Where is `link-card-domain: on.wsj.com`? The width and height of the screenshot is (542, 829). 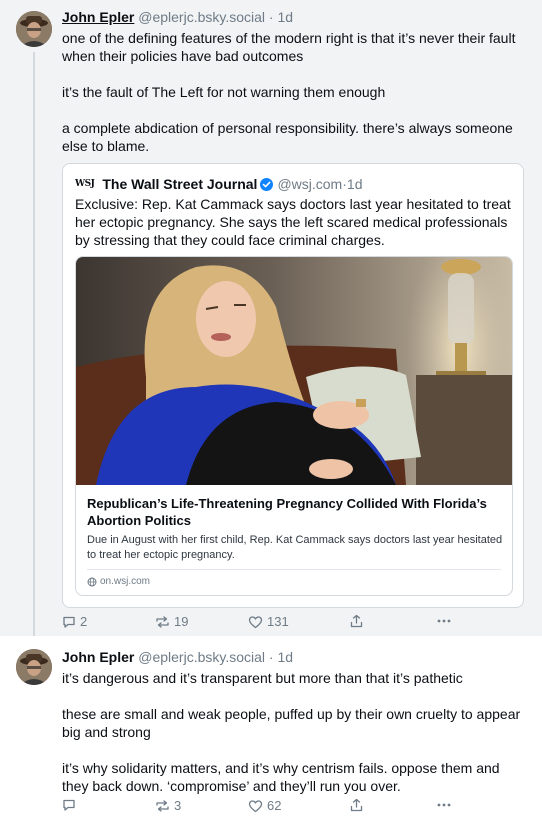
link-card-domain: on.wsj.com is located at coordinates (118, 582).